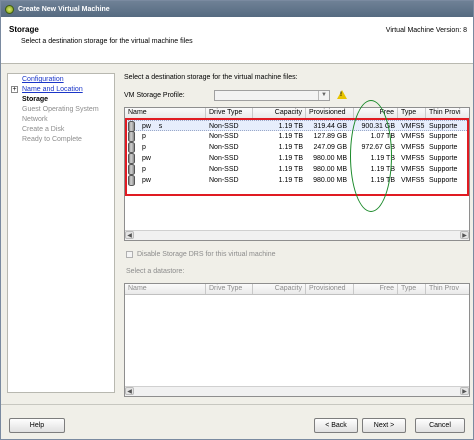  I want to click on vm-storage-profile-select: ▼, so click(272, 95).